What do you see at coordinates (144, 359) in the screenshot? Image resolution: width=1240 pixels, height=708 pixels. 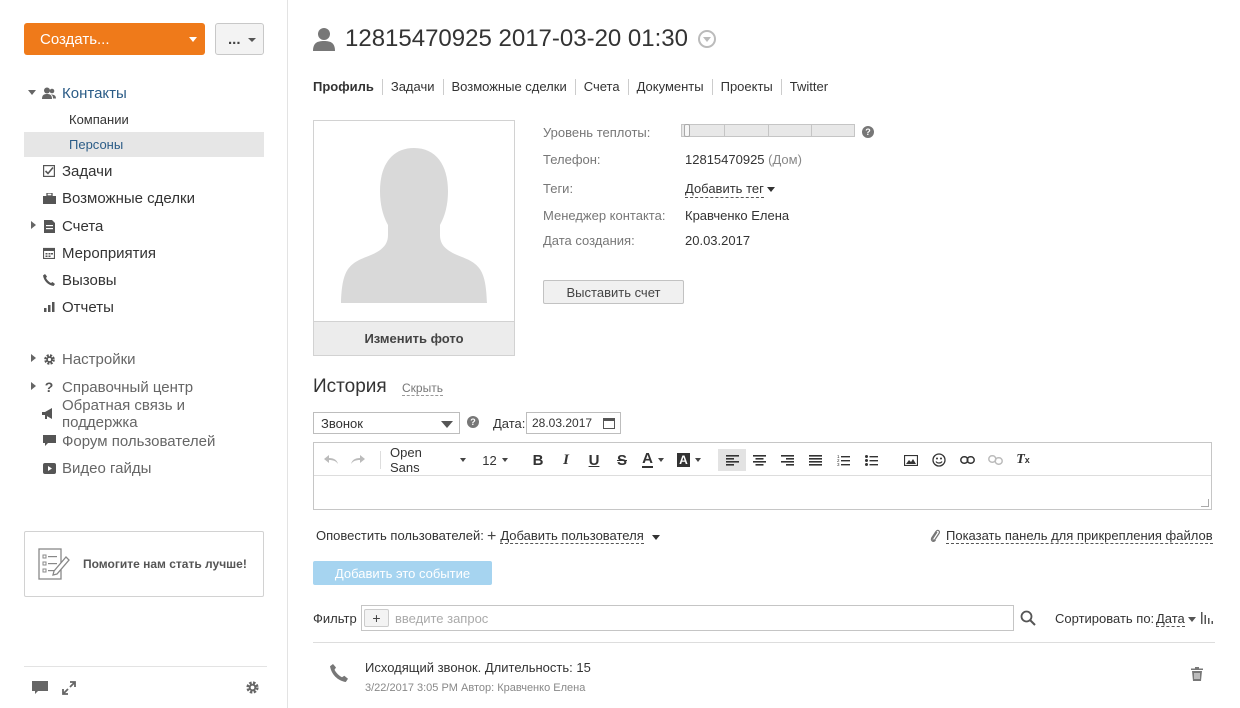 I see `sidebar-item-settings: Настройки` at bounding box center [144, 359].